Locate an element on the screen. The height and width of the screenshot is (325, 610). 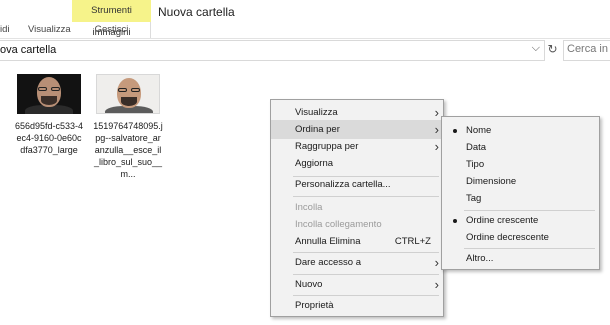
menu-item-proprieta: Proprietà is located at coordinates (357, 305).